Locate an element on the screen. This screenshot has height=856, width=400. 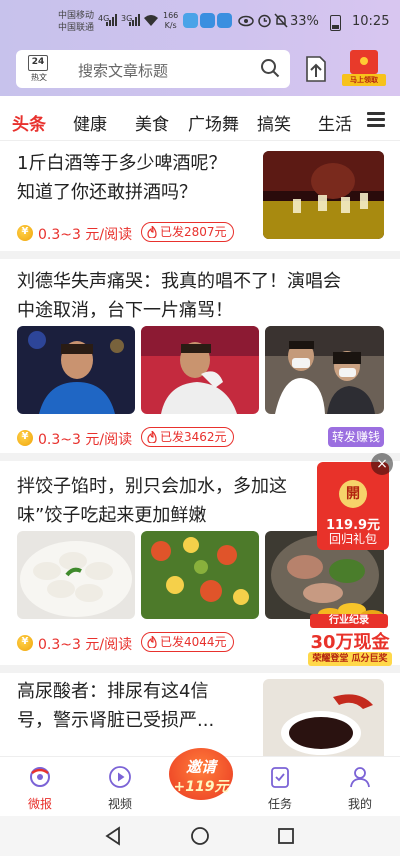
invite-button: 邀请 +119元 is located at coordinates (201, 773).